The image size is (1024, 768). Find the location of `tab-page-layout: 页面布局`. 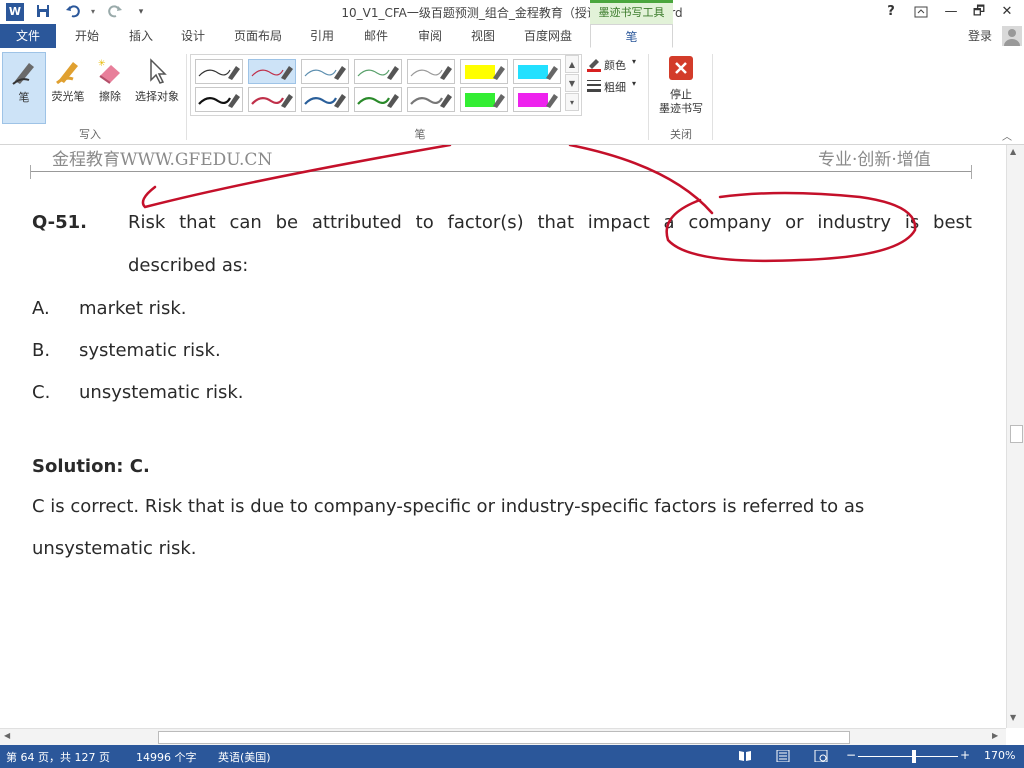

tab-page-layout: 页面布局 is located at coordinates (258, 36).